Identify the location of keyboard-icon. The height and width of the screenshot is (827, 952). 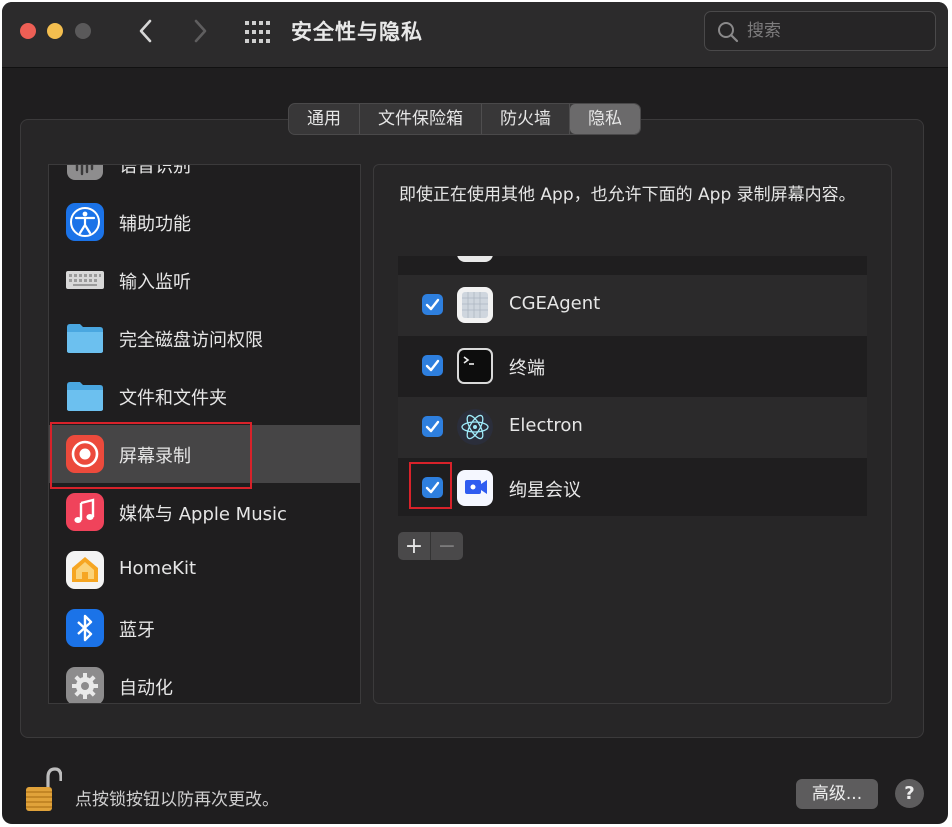
(85, 280).